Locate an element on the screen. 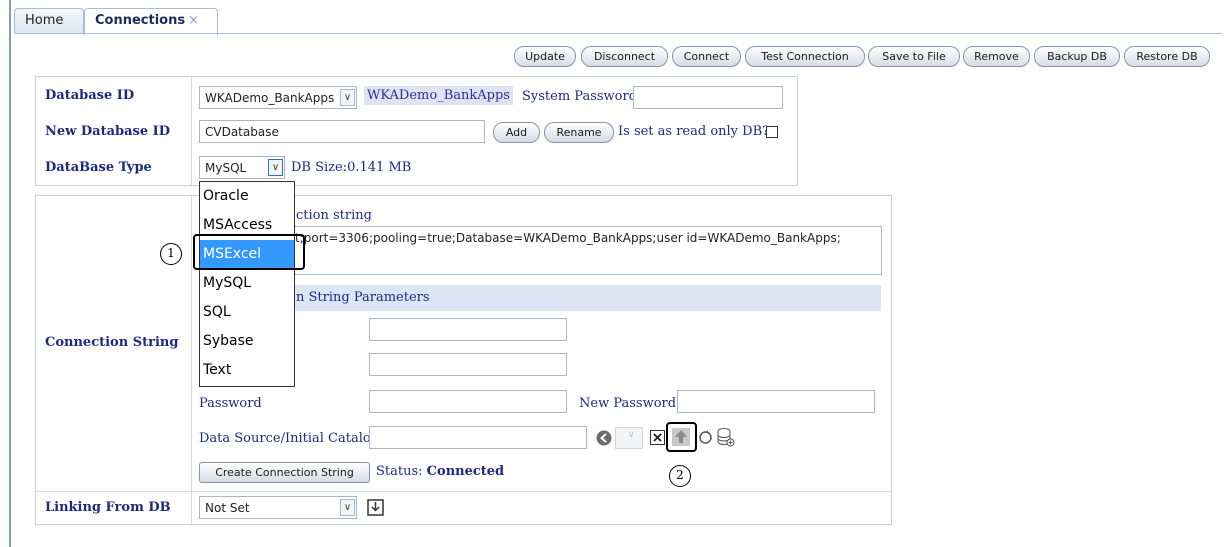  database-type-select: MySQL ∨ is located at coordinates (242, 167).